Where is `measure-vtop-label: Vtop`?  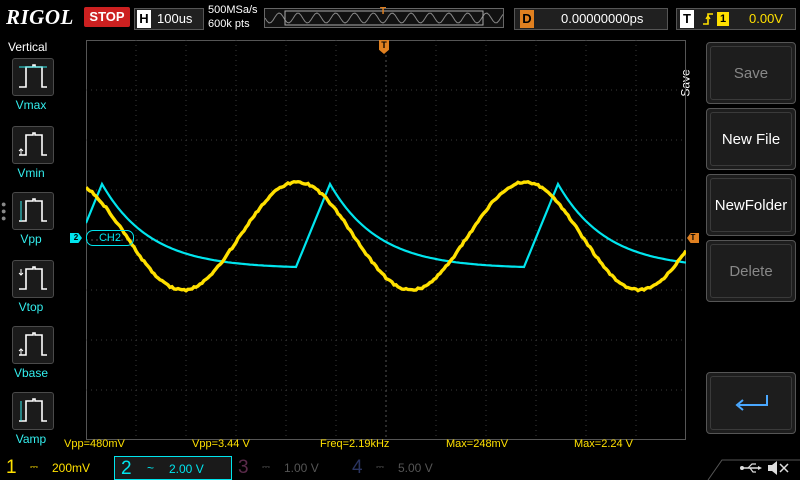 measure-vtop-label: Vtop is located at coordinates (31, 307).